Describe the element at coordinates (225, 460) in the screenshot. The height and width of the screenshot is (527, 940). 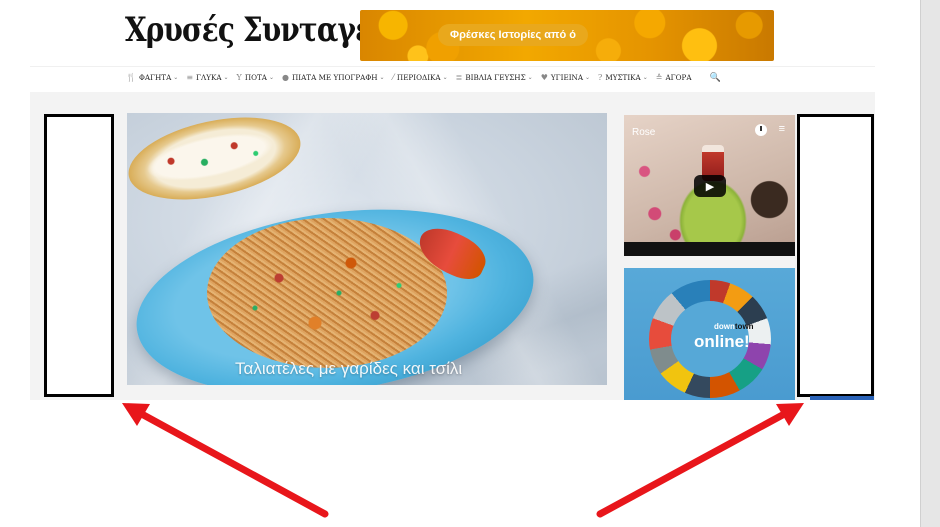
I see `left-arrow` at that location.